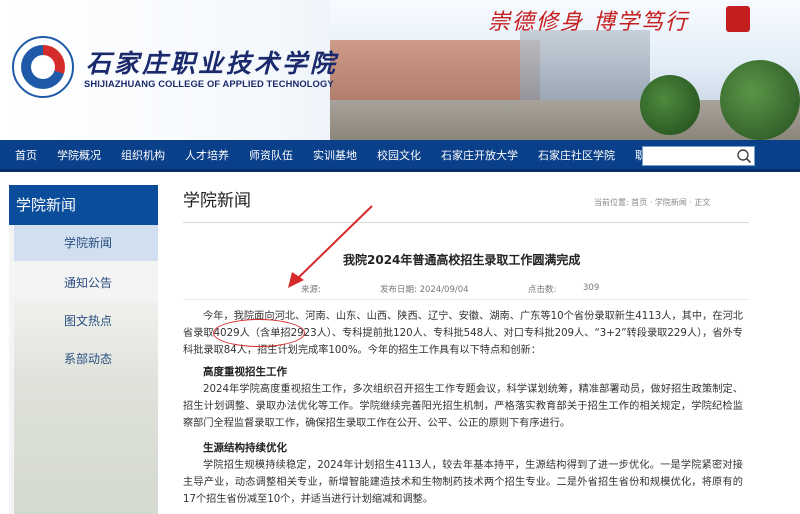 This screenshot has height=514, width=800. I want to click on annotation-circle, so click(259, 333).